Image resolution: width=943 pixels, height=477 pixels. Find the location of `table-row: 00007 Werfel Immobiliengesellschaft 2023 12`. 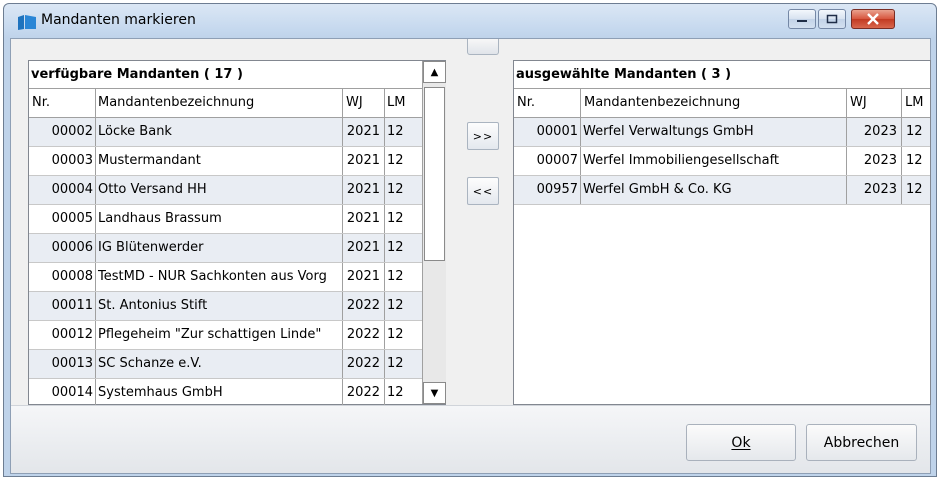

table-row: 00007 Werfel Immobiliengesellschaft 2023 12 is located at coordinates (722, 161).